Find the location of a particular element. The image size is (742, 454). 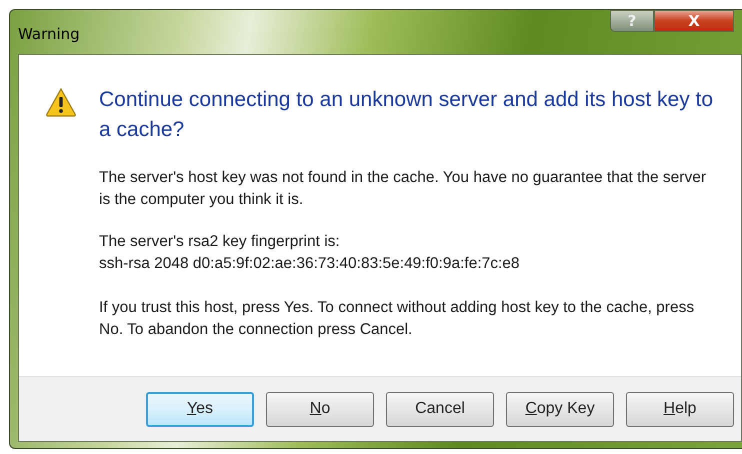

instructions-text: If you trust this host, press Yes. To connect without adding host key to the cache, press No. To abandon the connection press Cancel. is located at coordinates (397, 319).